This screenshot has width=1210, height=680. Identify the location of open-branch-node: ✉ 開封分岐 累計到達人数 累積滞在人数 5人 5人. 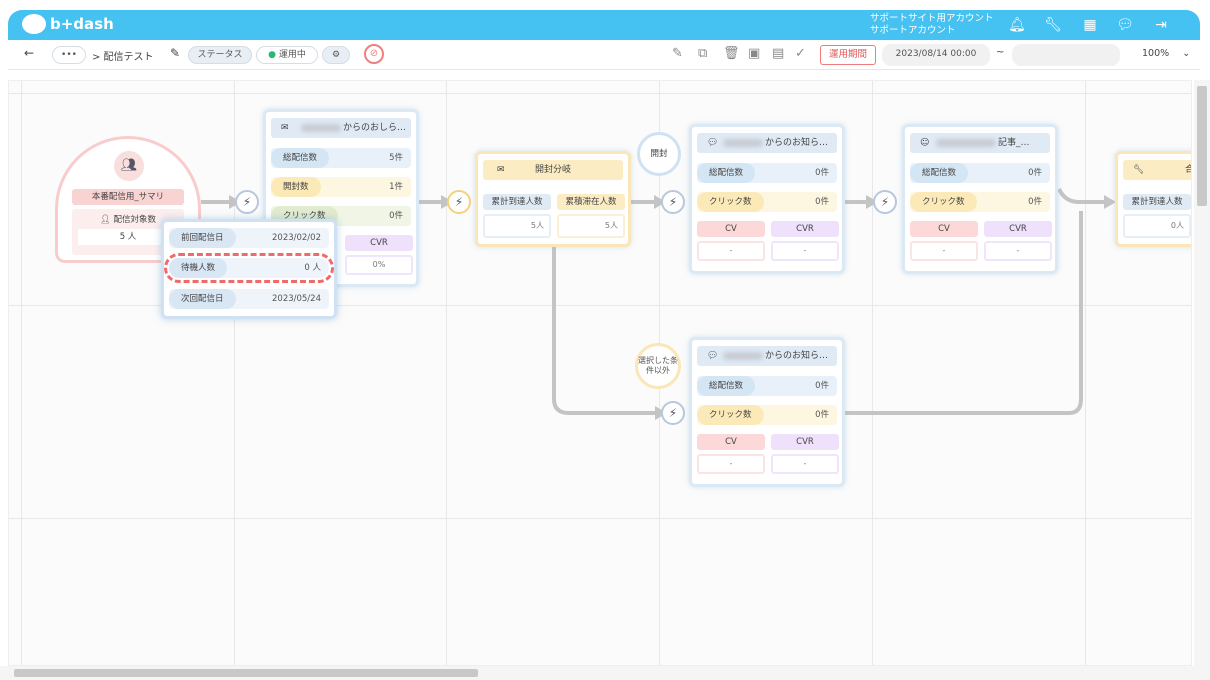
(553, 199).